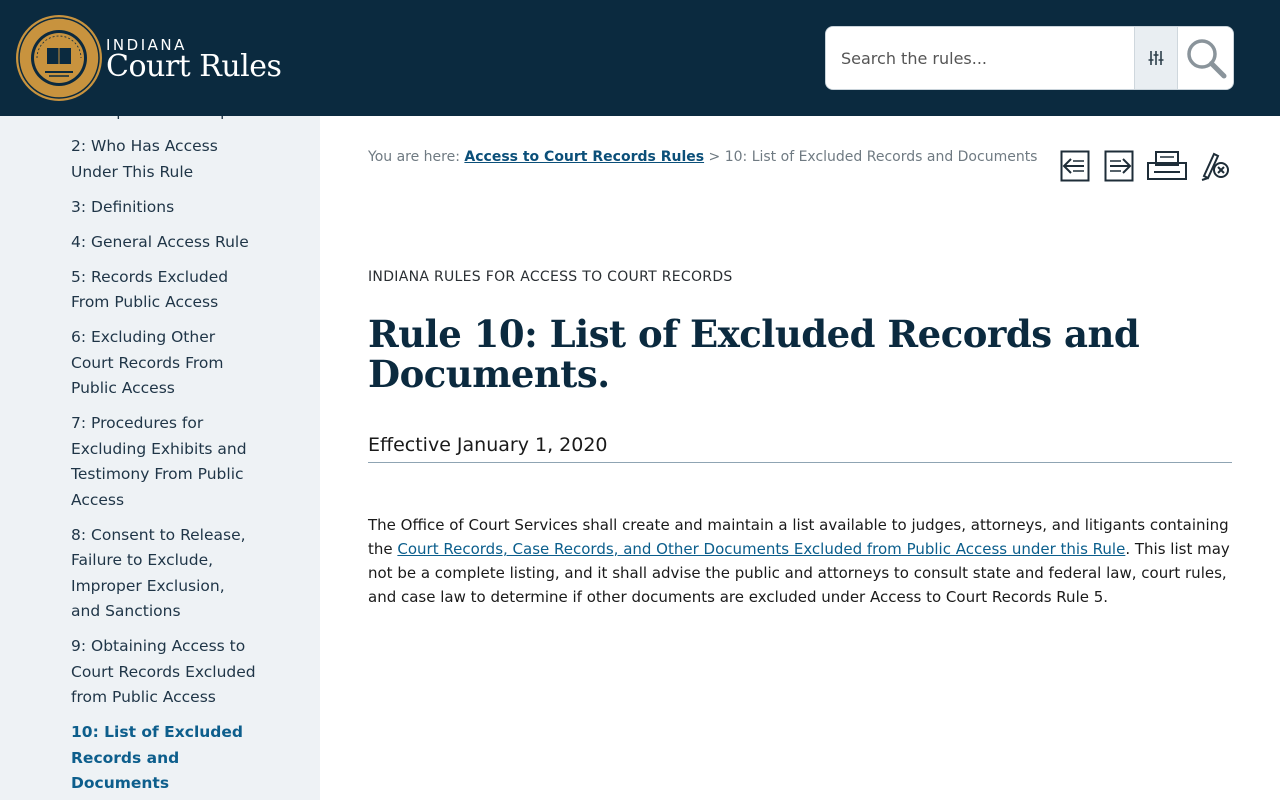 The height and width of the screenshot is (800, 1280). I want to click on clear-highlight-icon, so click(1214, 166).